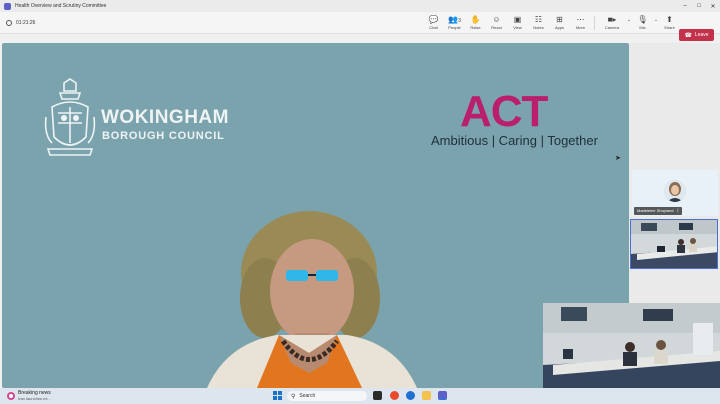  I want to click on close-button: ✕, so click(713, 6).